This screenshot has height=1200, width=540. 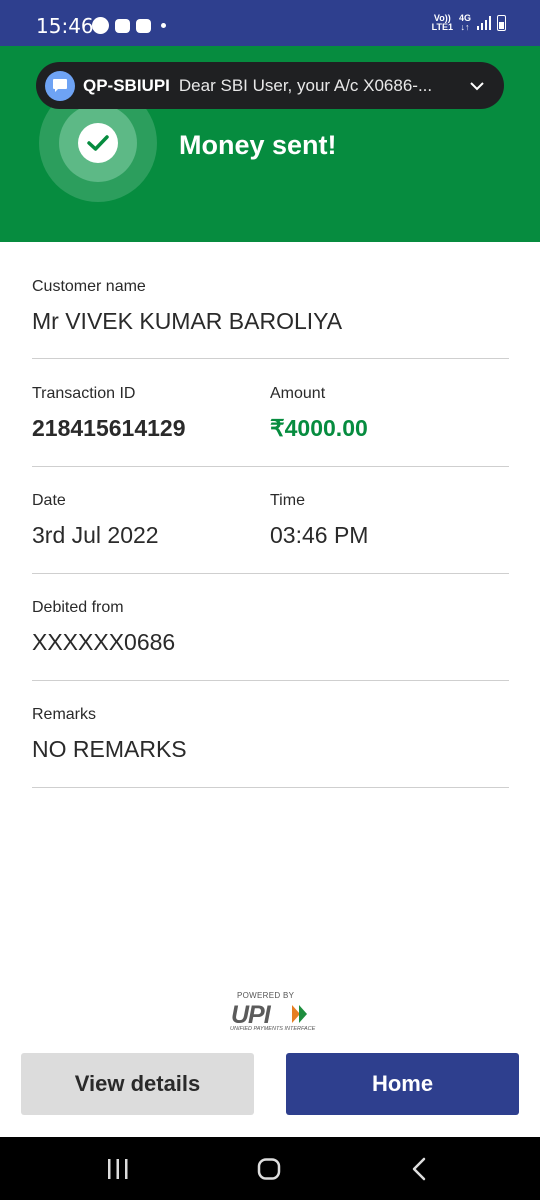 What do you see at coordinates (187, 321) in the screenshot?
I see `customer-name-value: Mr VIVEK KUMAR BAROLIYA` at bounding box center [187, 321].